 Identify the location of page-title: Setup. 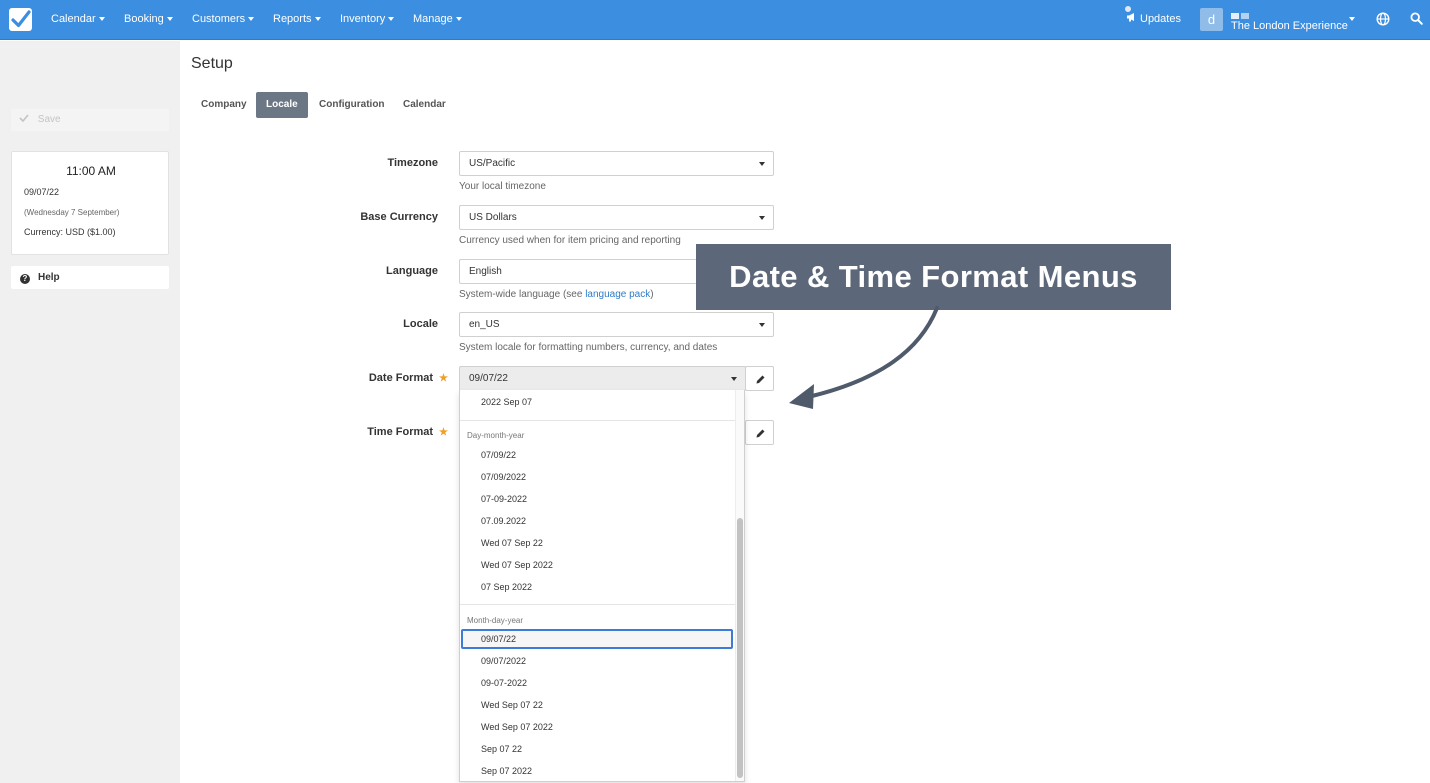
(212, 63).